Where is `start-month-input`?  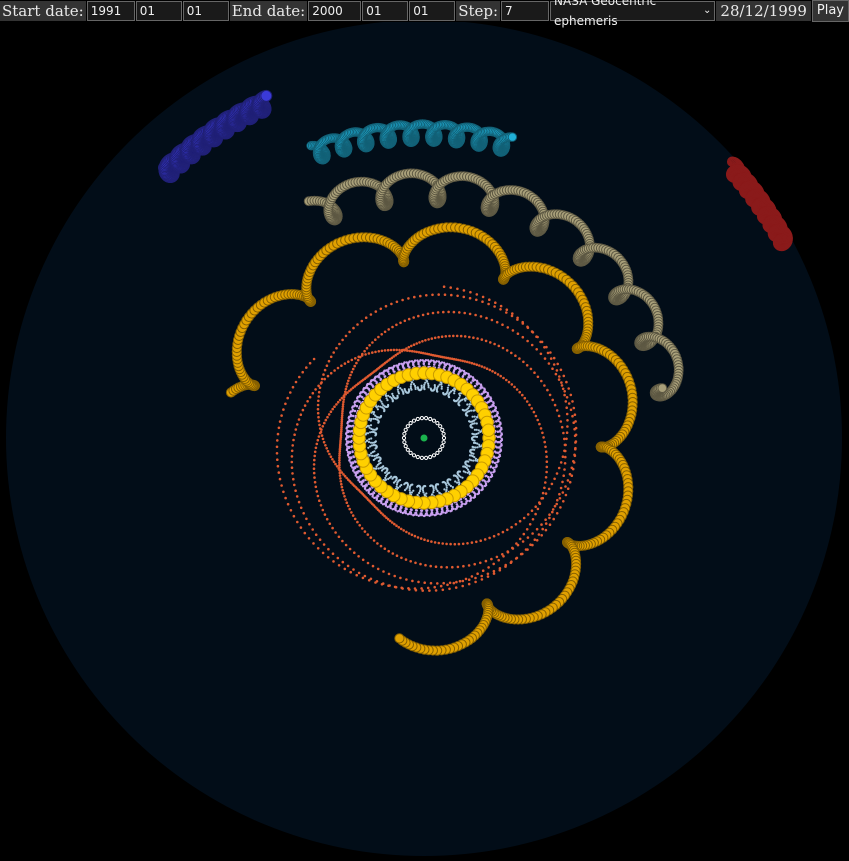 start-month-input is located at coordinates (158, 11).